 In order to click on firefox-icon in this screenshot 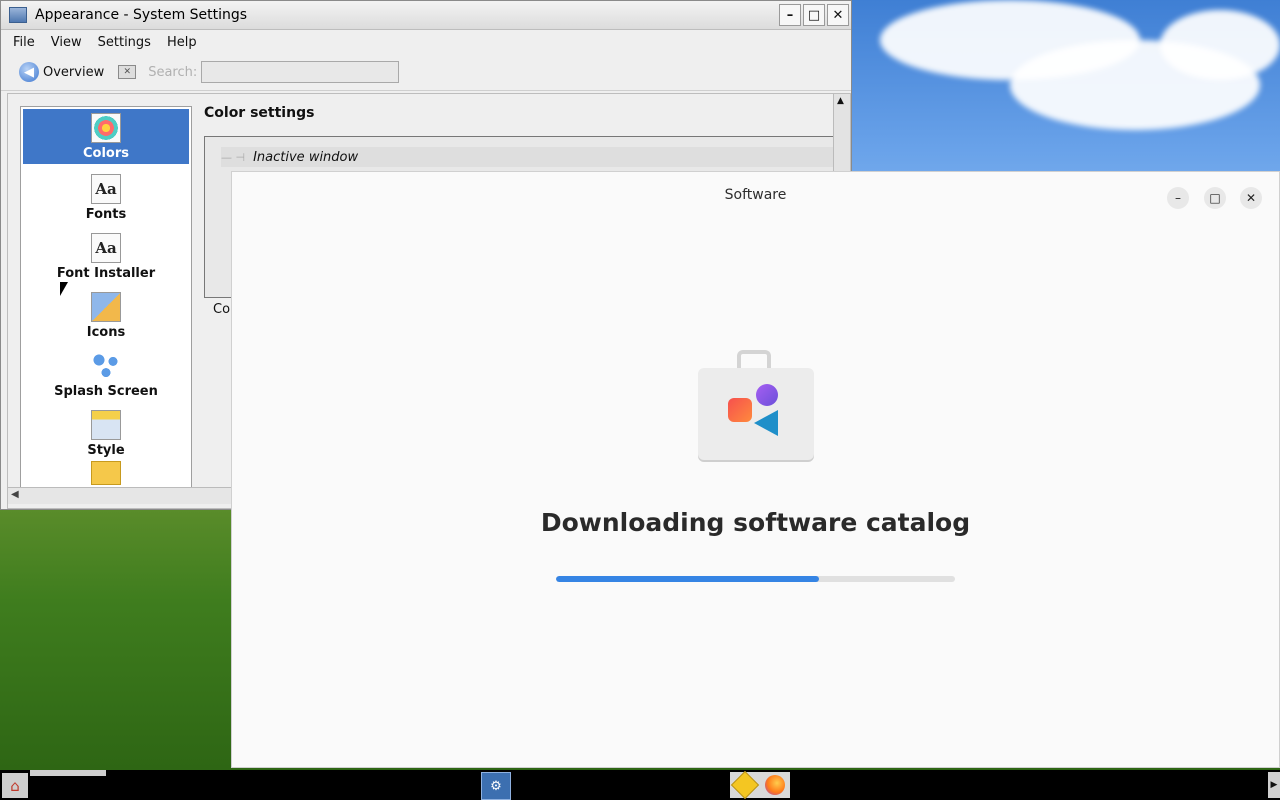, I will do `click(775, 785)`.